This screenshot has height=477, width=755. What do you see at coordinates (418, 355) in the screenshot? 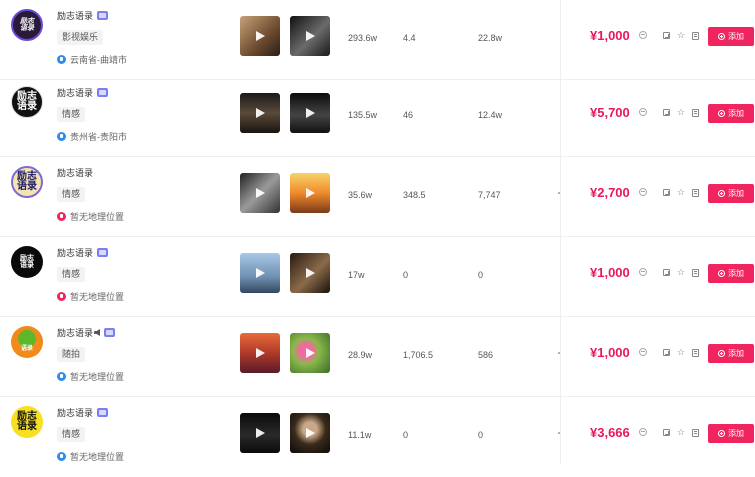
I see `metric-engagement: 1,706.5` at bounding box center [418, 355].